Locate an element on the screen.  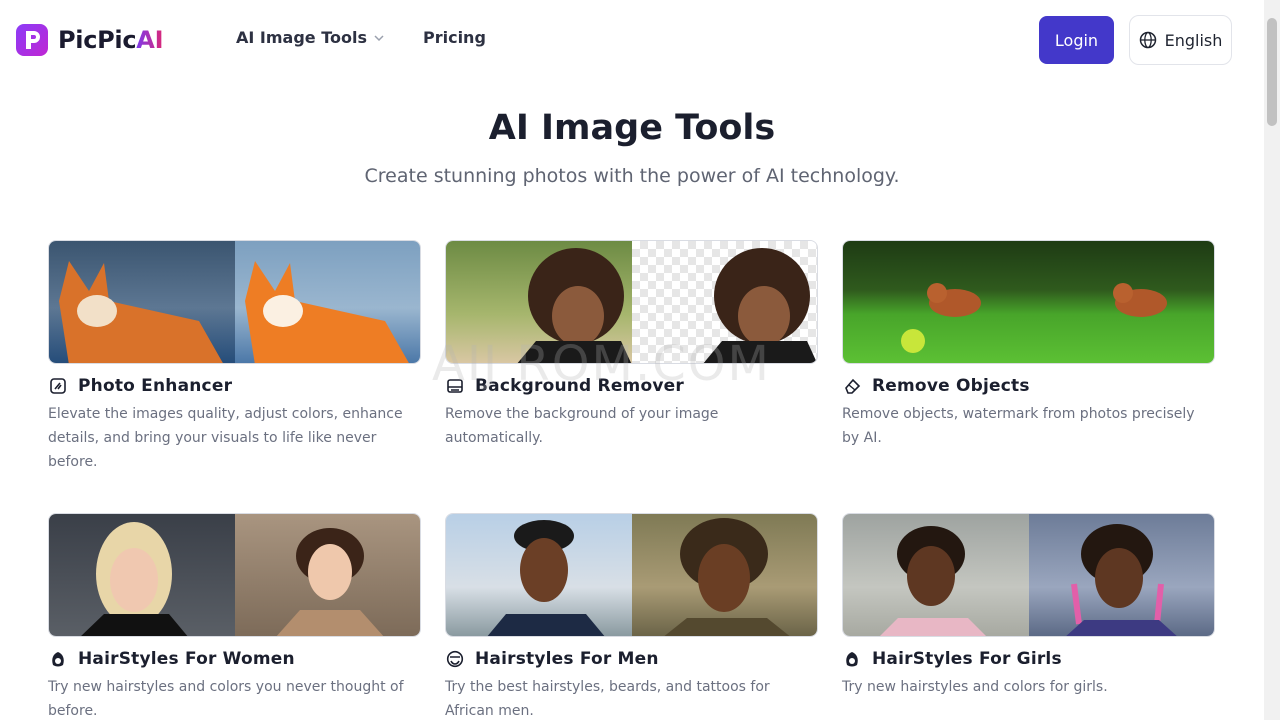
main-nav: AI Image Tools Pricing is located at coordinates (361, 37).